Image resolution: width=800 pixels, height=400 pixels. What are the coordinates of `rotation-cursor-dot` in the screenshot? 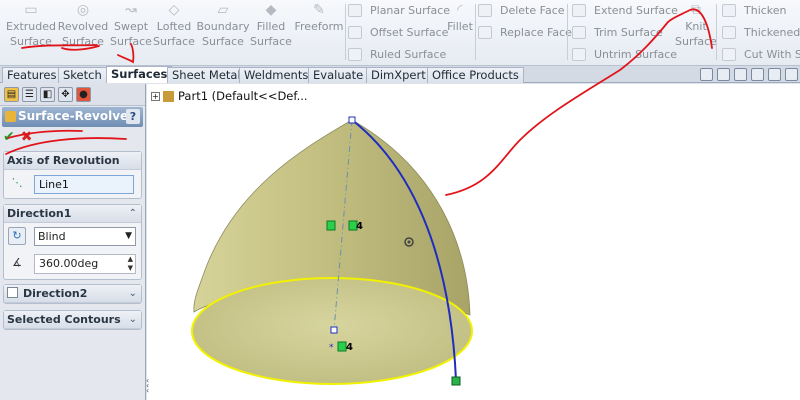 It's located at (409, 242).